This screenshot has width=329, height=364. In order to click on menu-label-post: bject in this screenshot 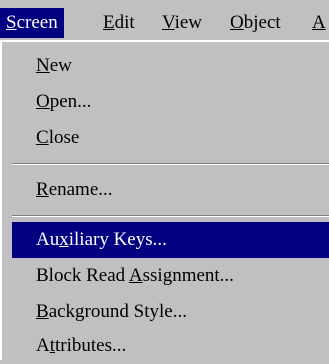, I will do `click(262, 22)`.